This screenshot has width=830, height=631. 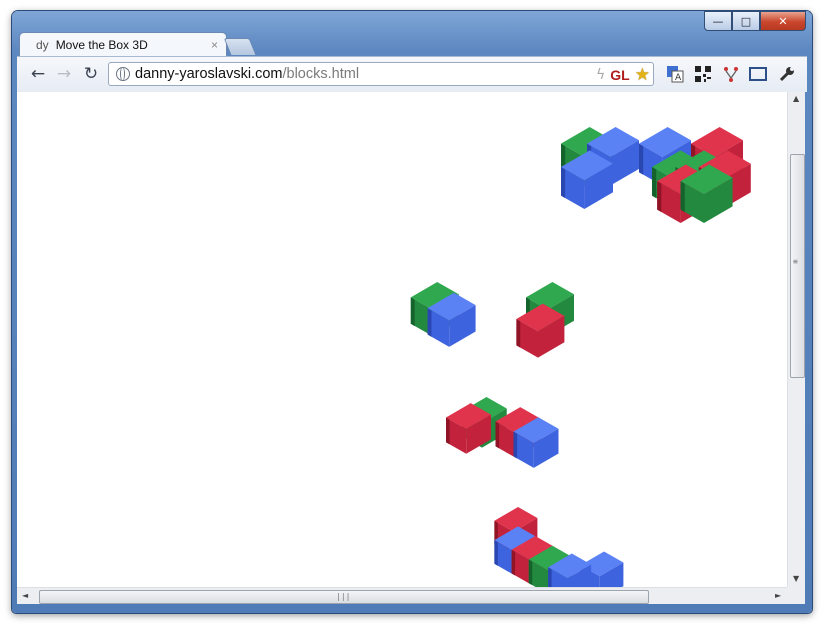 What do you see at coordinates (758, 74) in the screenshot?
I see `fullscreen-icon` at bounding box center [758, 74].